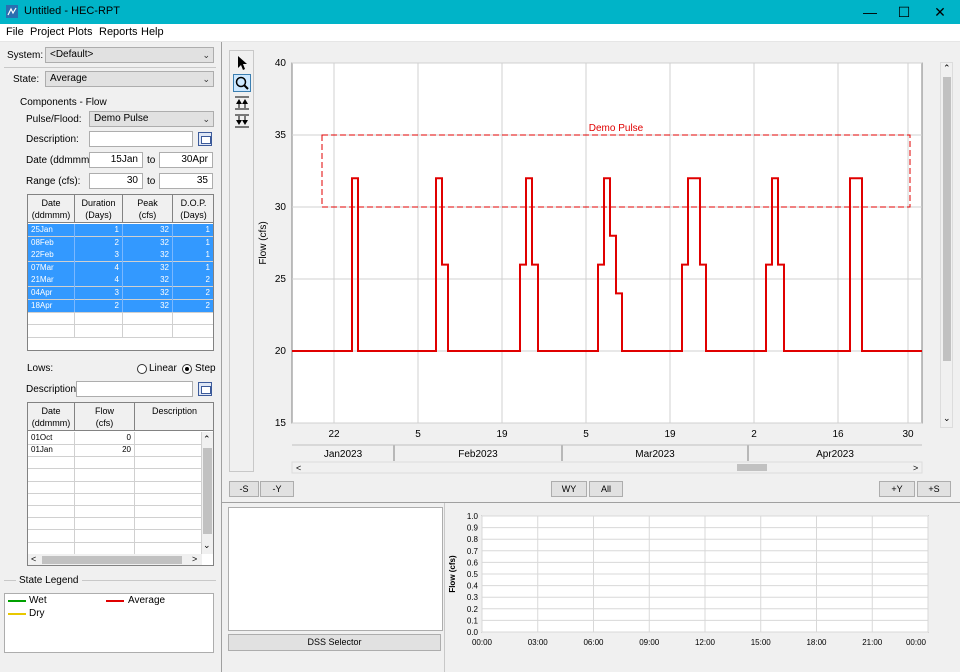  Describe the element at coordinates (116, 160) in the screenshot. I see `date-from-field: 15Jan` at that location.